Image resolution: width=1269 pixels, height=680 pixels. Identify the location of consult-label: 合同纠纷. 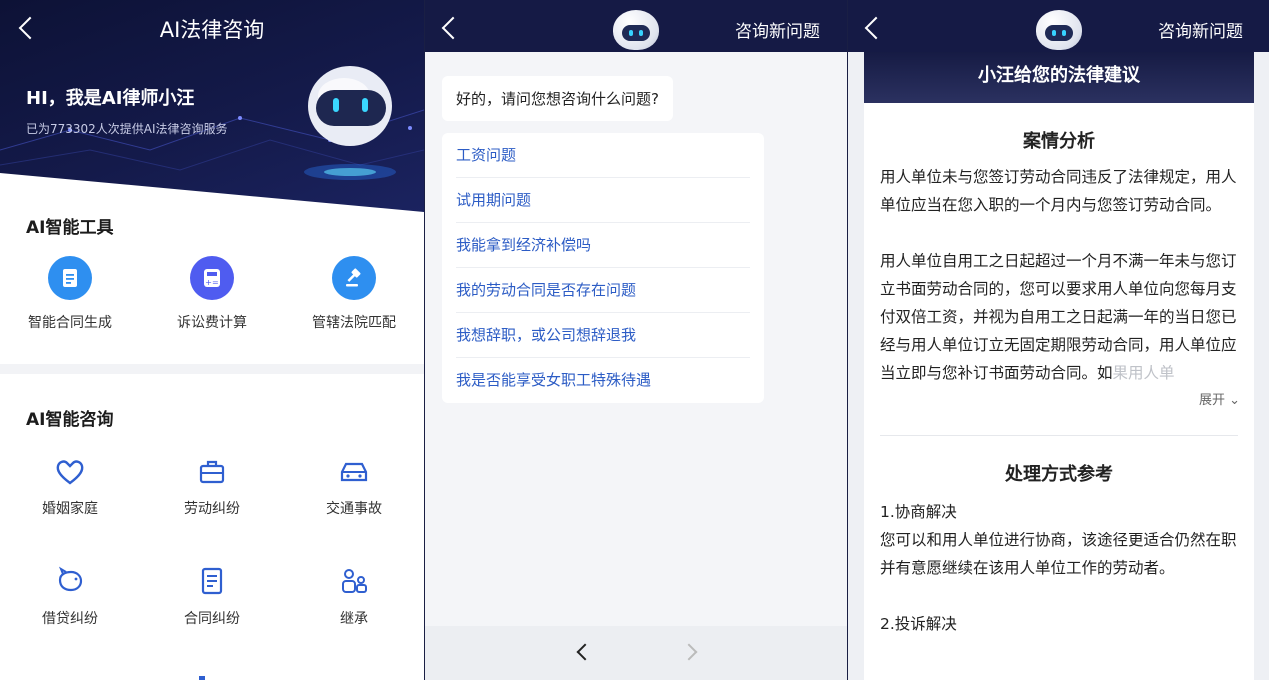
(212, 619).